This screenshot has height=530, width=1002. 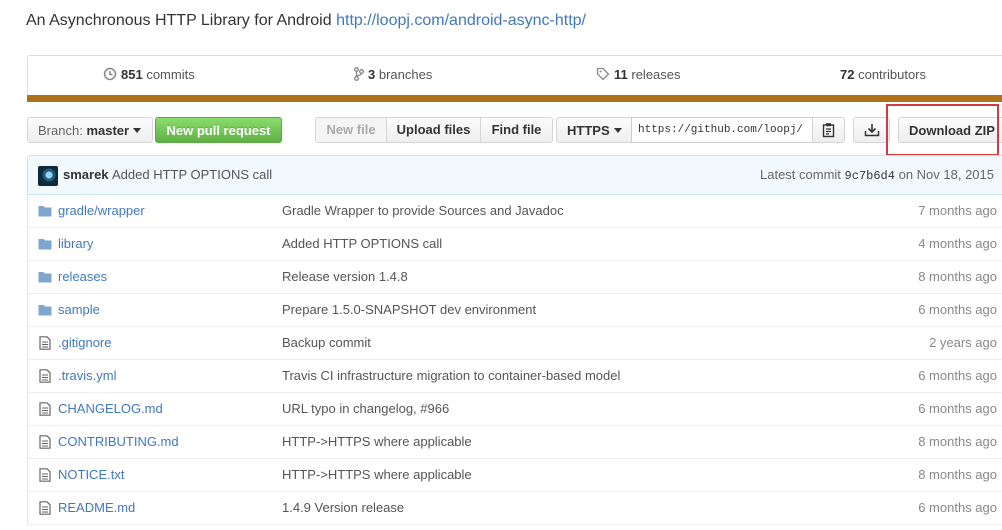 I want to click on open-desktop-button, so click(x=871, y=130).